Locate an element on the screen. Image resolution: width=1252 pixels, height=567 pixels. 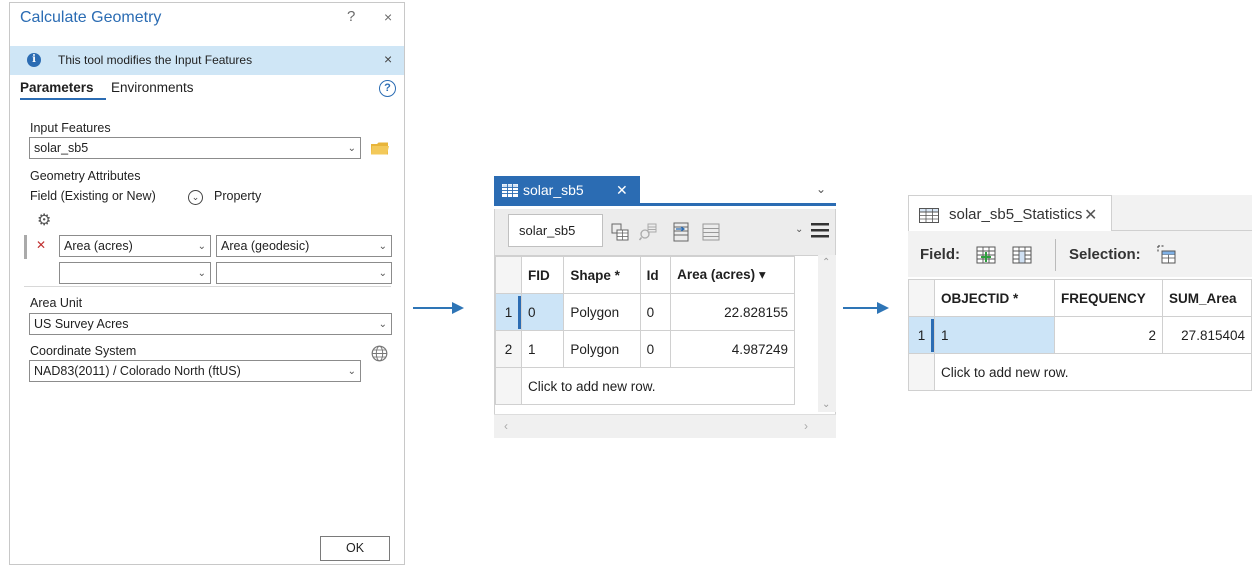
add-field-icon is located at coordinates (986, 255).